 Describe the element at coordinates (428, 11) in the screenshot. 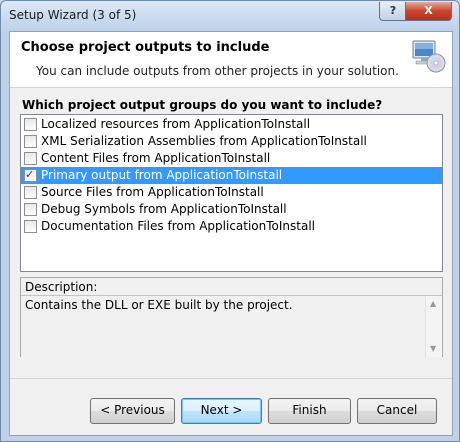

I see `close-button: X` at that location.